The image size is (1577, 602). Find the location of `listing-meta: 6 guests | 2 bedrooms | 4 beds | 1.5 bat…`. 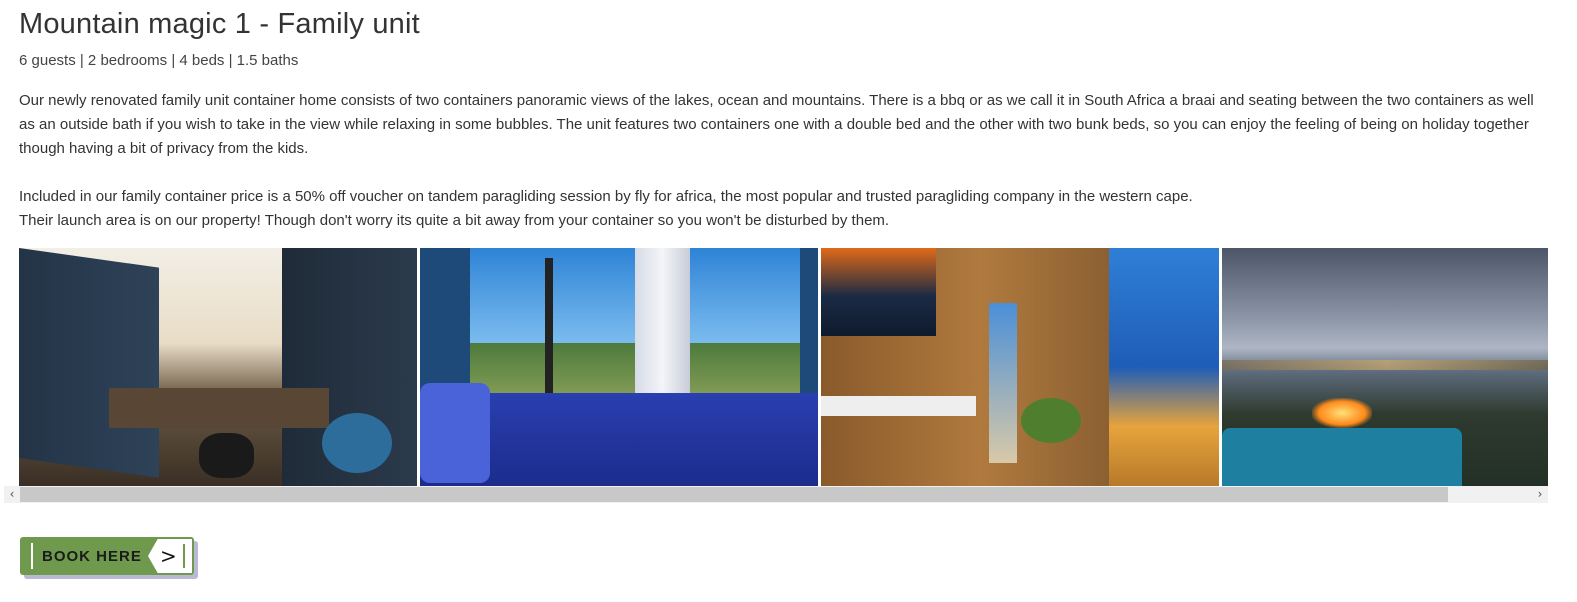

listing-meta: 6 guests | 2 bedrooms | 4 beds | 1.5 bat… is located at coordinates (159, 60).